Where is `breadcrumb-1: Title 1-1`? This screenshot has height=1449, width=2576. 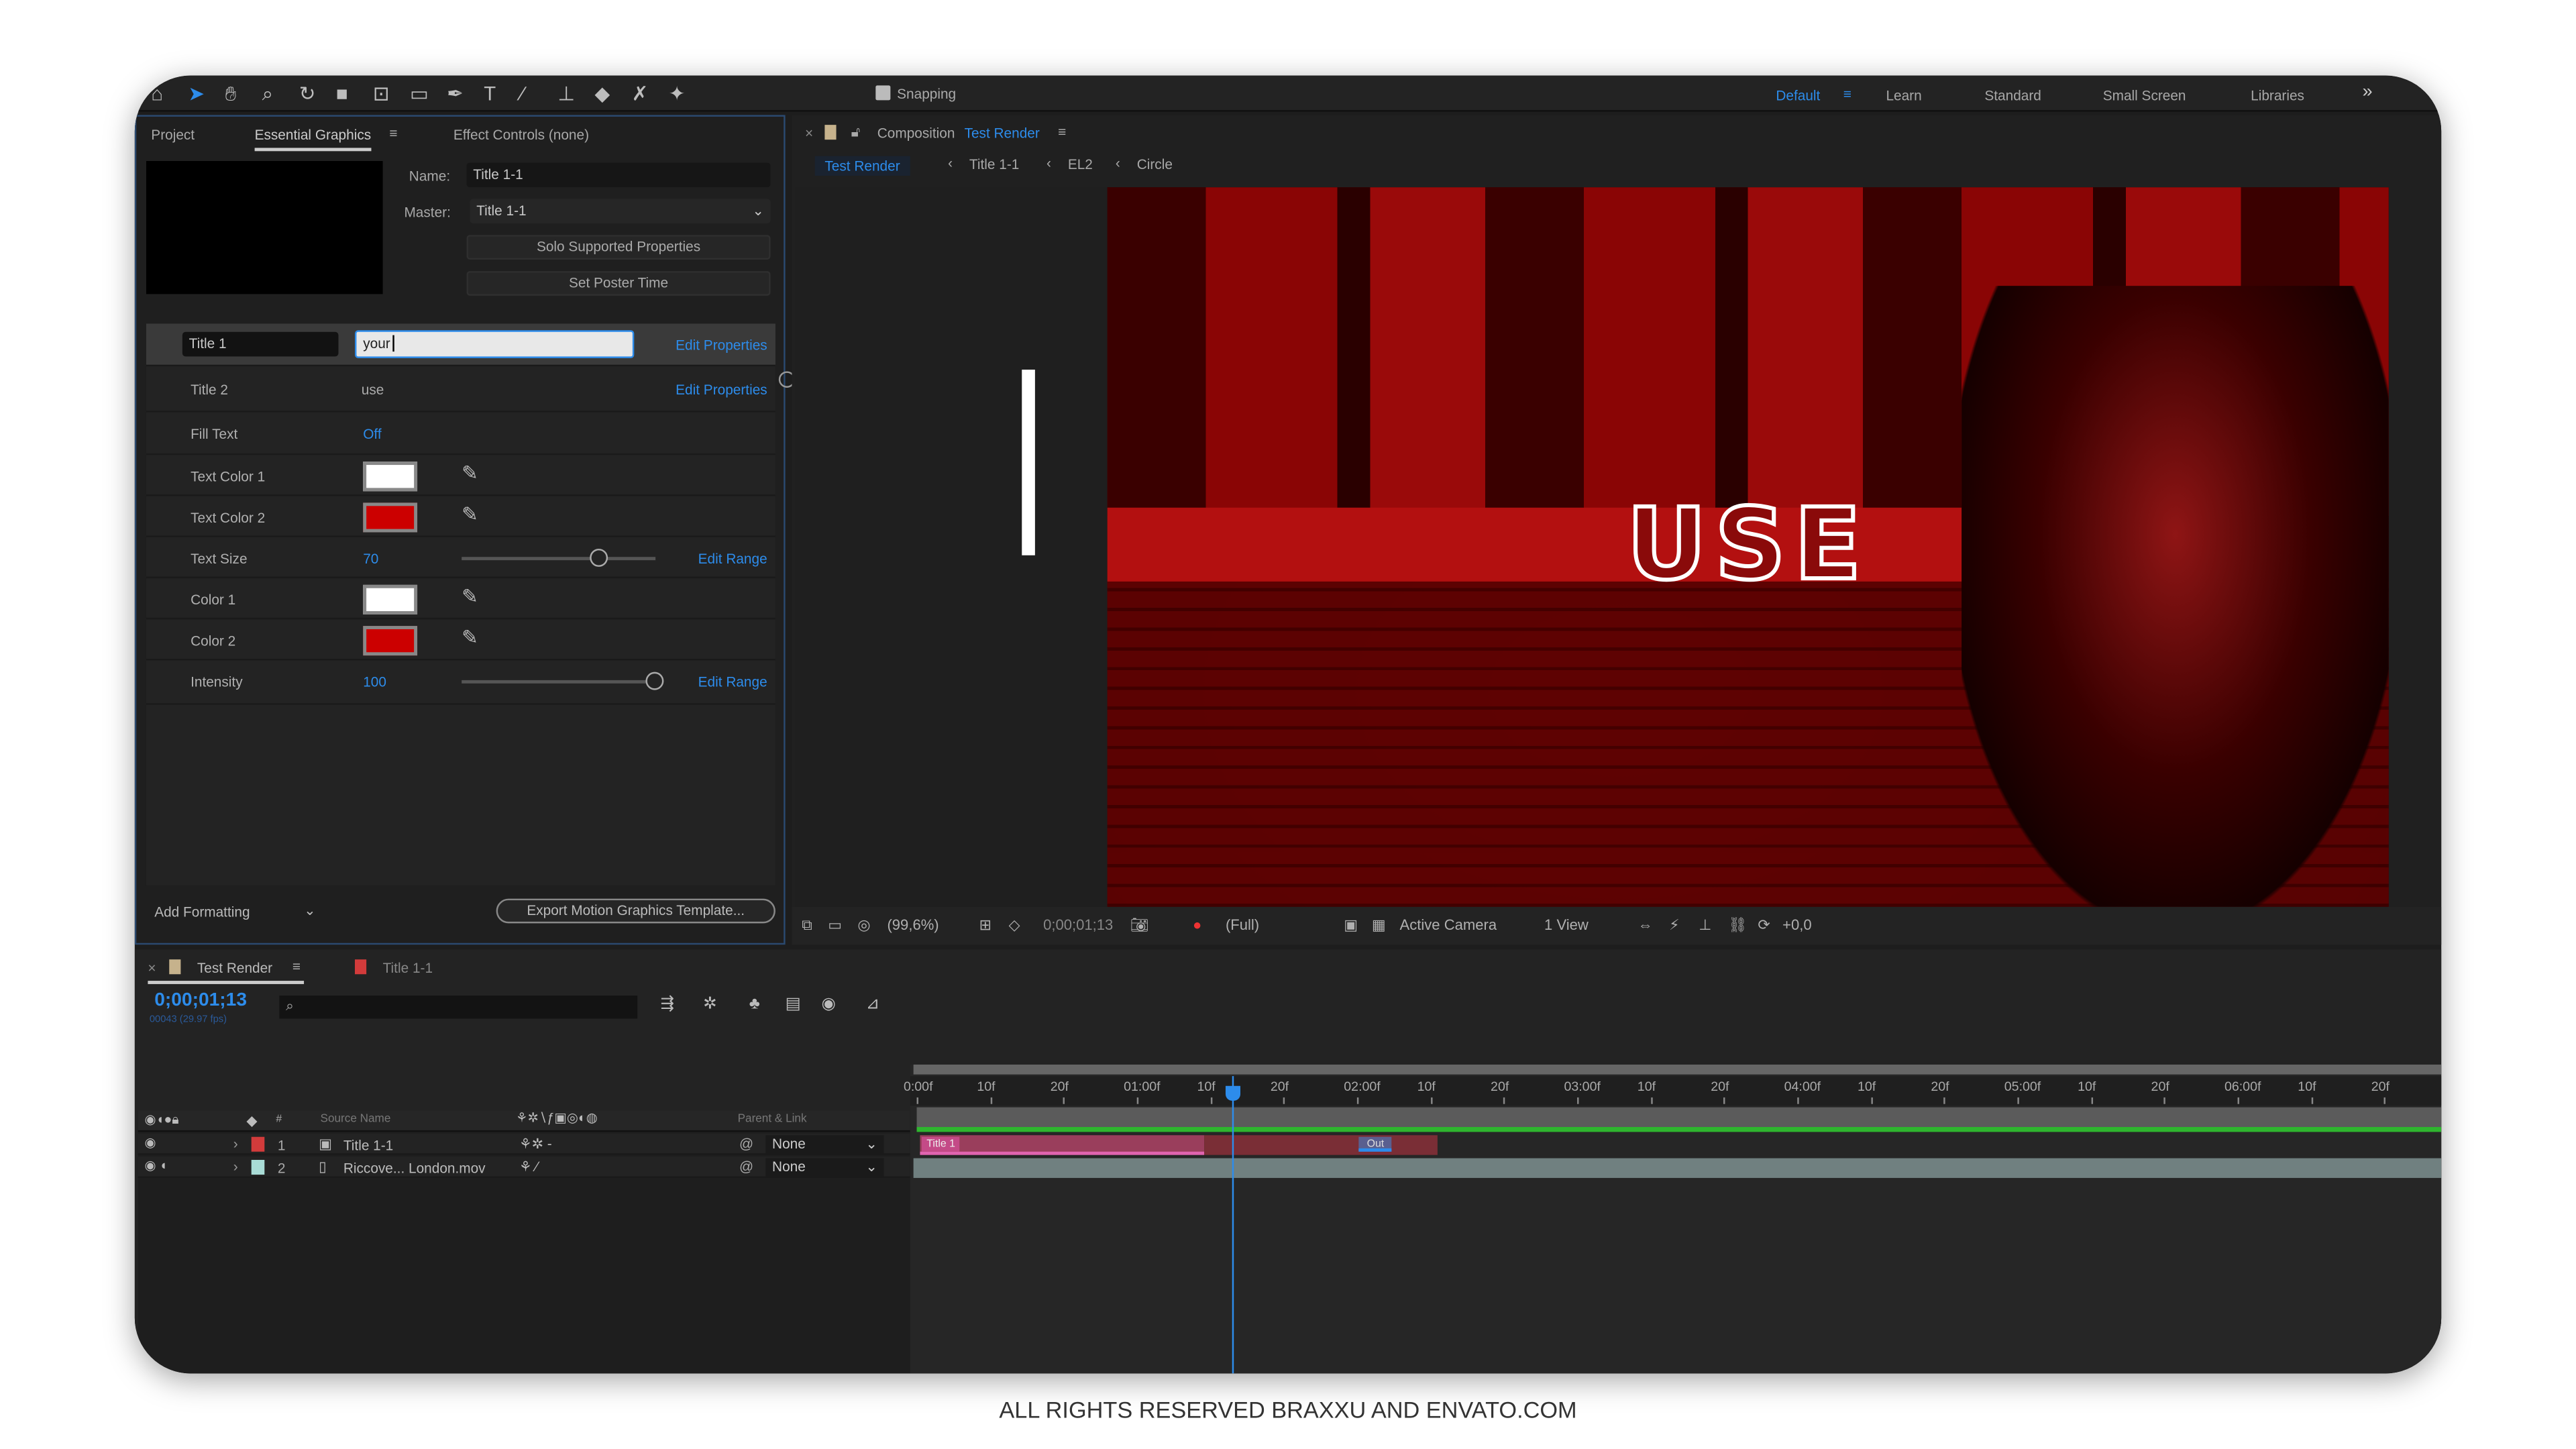
breadcrumb-1: Title 1-1 is located at coordinates (994, 164).